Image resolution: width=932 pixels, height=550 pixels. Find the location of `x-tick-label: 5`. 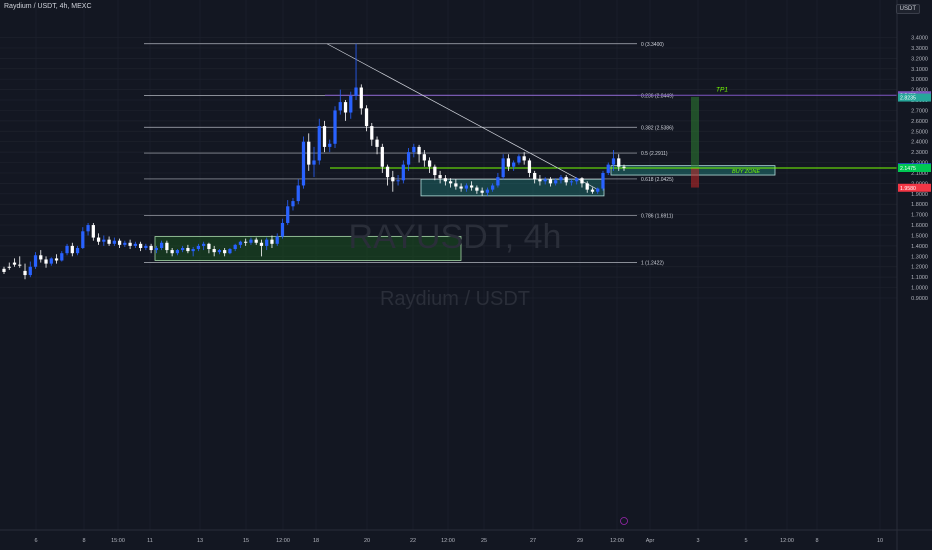

x-tick-label: 5 is located at coordinates (745, 541).